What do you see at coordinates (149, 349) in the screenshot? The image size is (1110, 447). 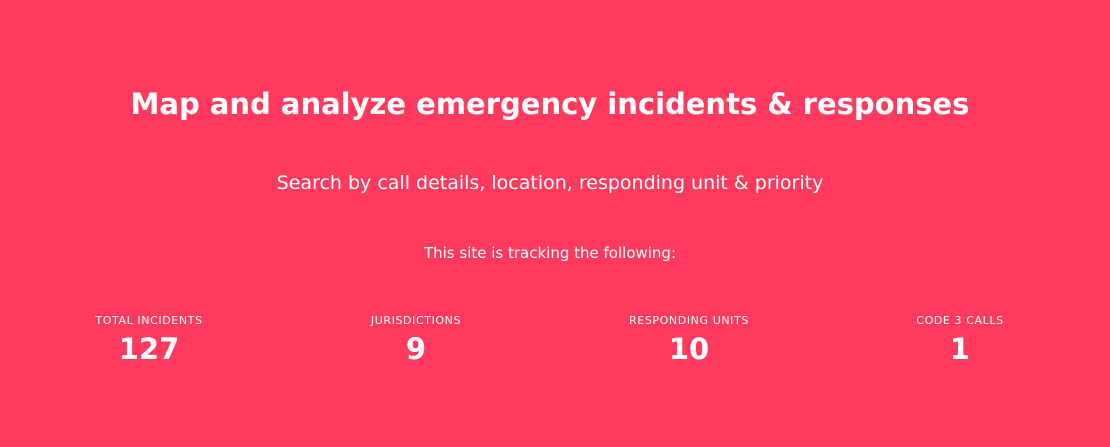 I see `stat-value: 127` at bounding box center [149, 349].